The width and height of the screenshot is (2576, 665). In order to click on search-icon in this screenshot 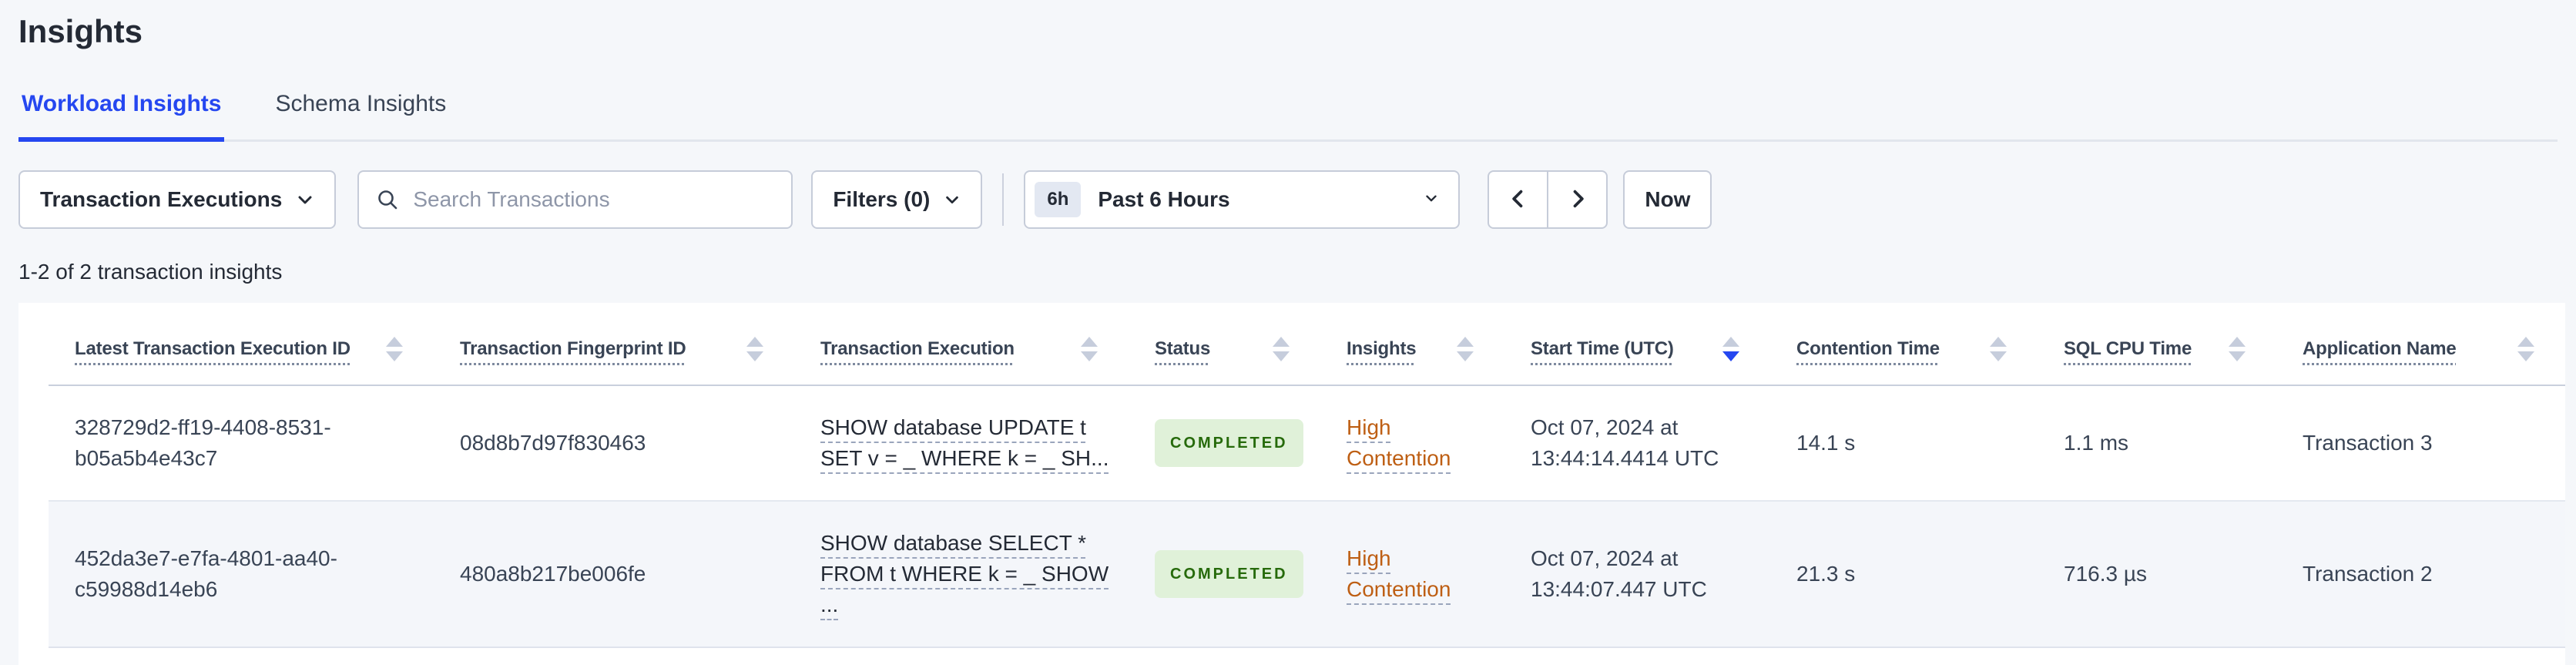, I will do `click(387, 200)`.